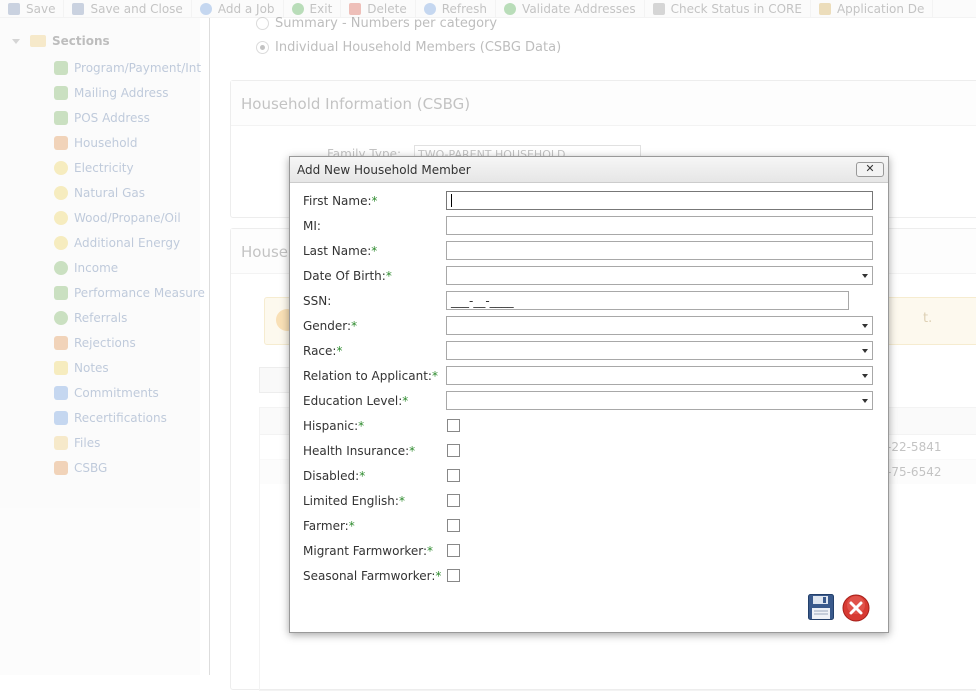  Describe the element at coordinates (246, 8) in the screenshot. I see `toolbar-add-job-label: Add a Job` at that location.